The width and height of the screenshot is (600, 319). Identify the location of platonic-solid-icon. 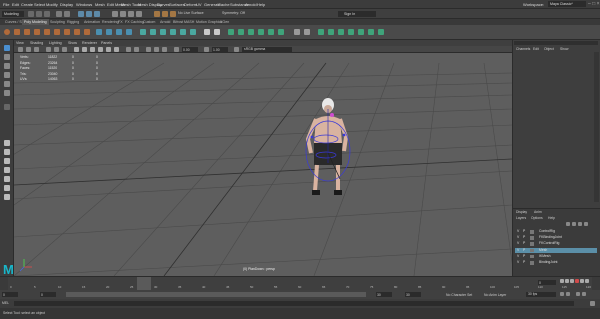
(77, 32).